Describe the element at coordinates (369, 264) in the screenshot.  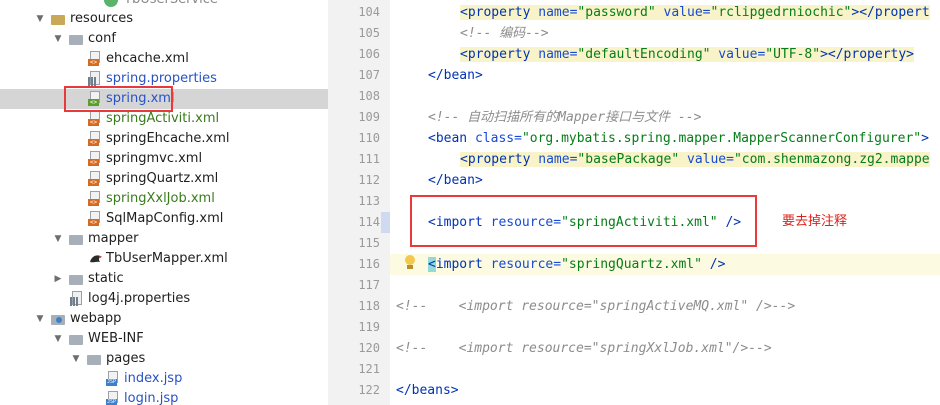
I see `line-number: 116` at that location.